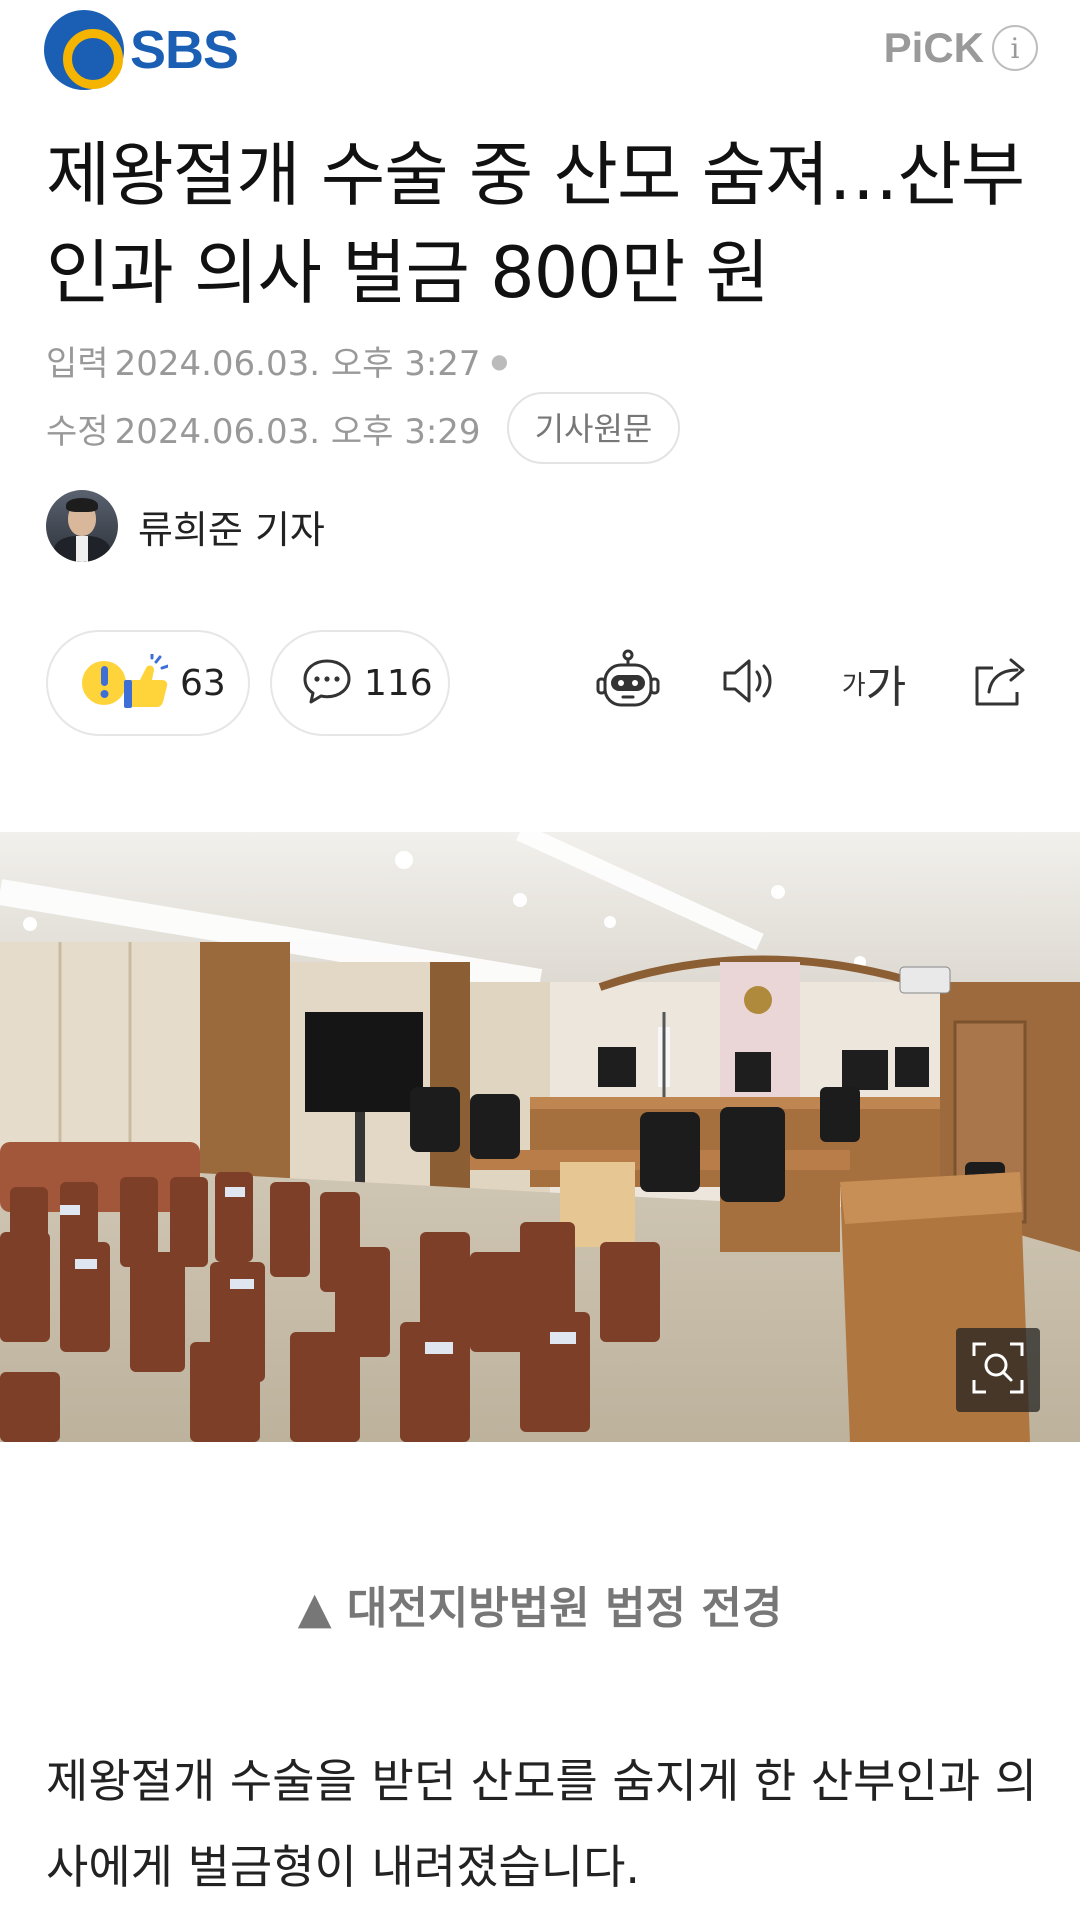  What do you see at coordinates (360, 683) in the screenshot?
I see `comment-button: 116` at bounding box center [360, 683].